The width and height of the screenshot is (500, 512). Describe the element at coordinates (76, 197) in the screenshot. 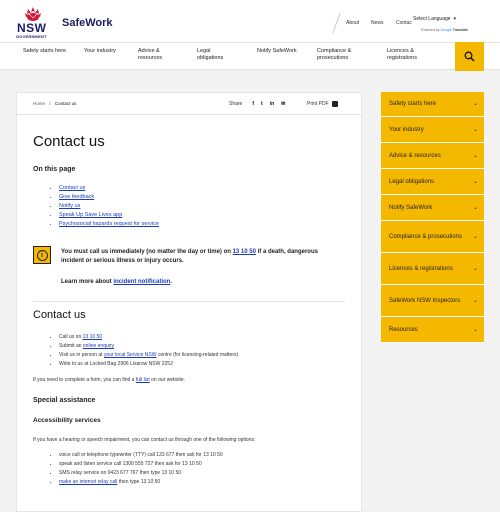

I see `toc-link-give-feedback: Give feedback` at that location.